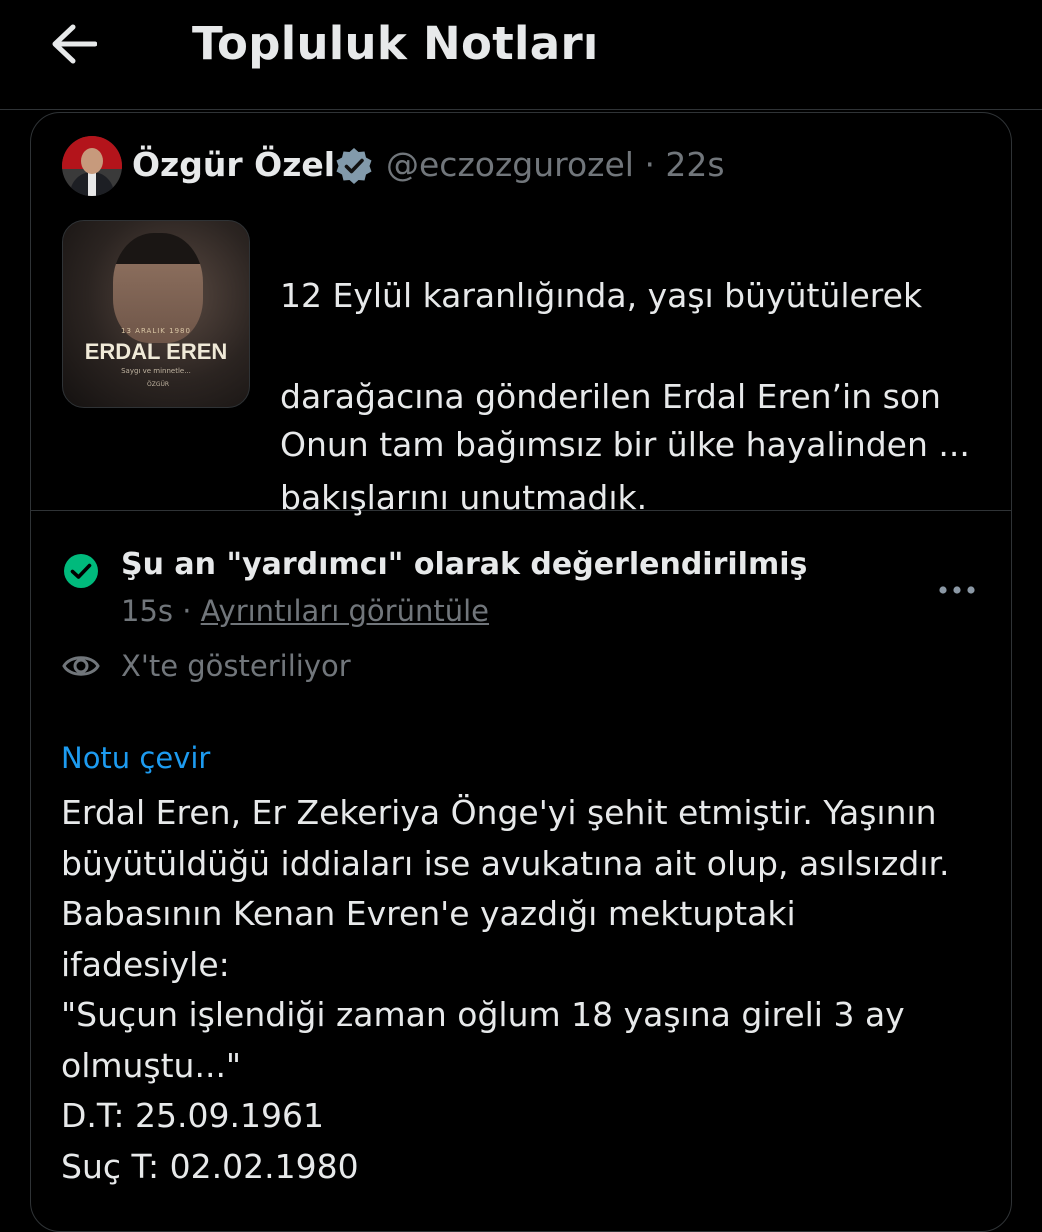 This screenshot has width=1042, height=1232. What do you see at coordinates (236, 666) in the screenshot?
I see `shown-on-x-label: X'te gösteriliyor` at bounding box center [236, 666].